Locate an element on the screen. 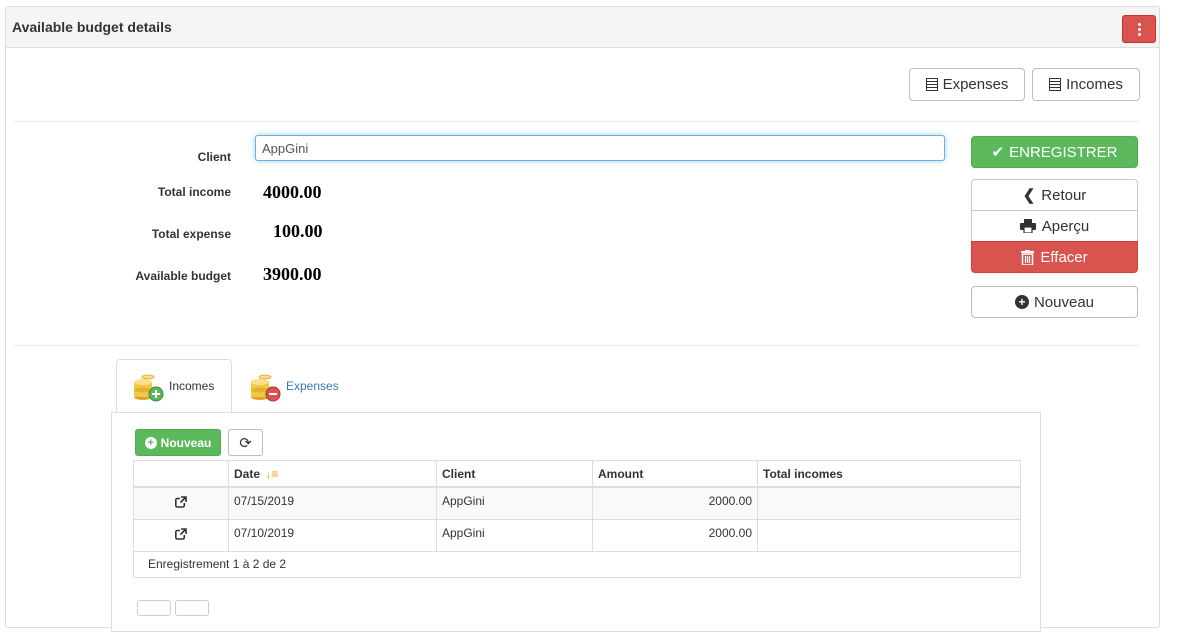 The image size is (1189, 632). total-income-value: 4000.00 is located at coordinates (292, 192).